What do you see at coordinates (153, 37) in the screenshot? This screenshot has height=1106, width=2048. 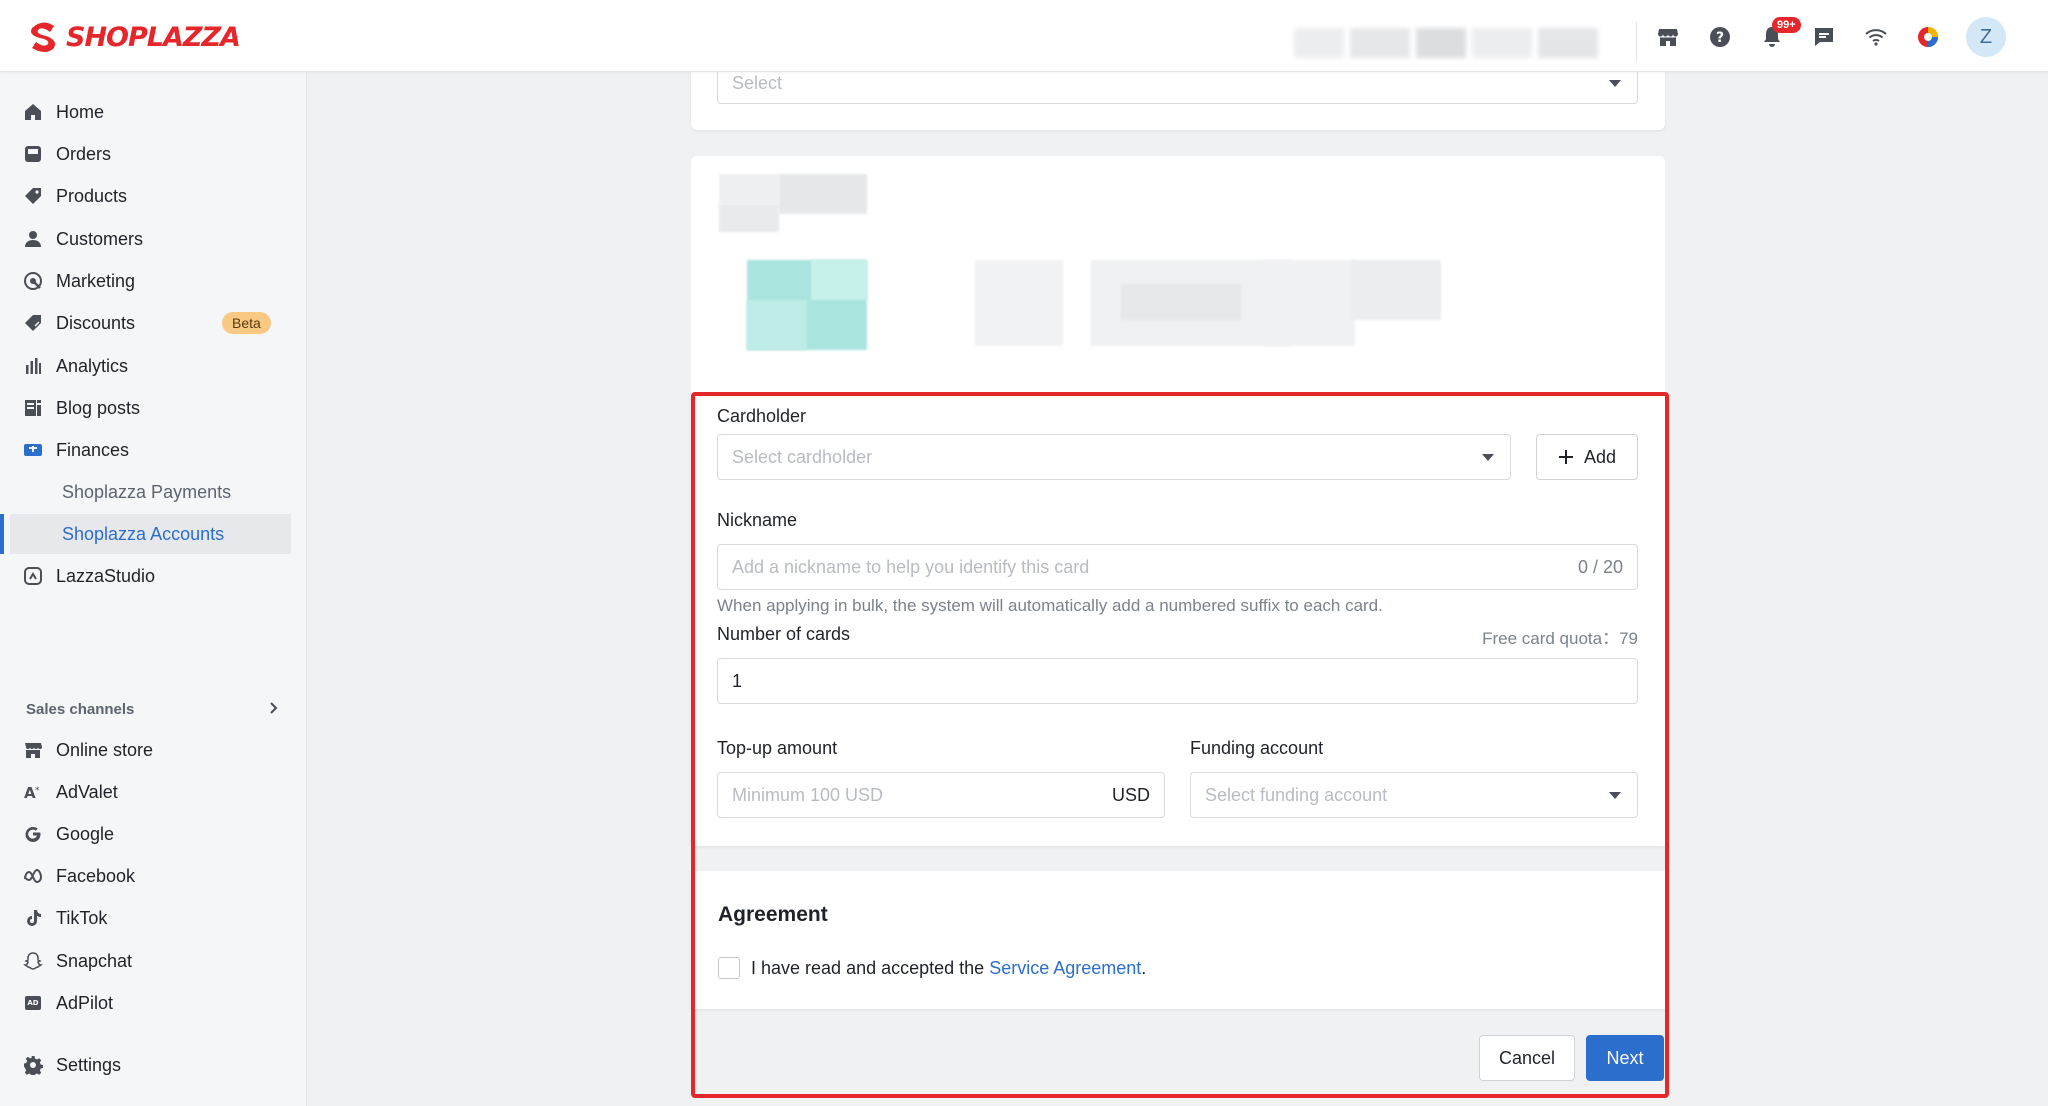 I see `brand-name: SHOPLAZZA` at bounding box center [153, 37].